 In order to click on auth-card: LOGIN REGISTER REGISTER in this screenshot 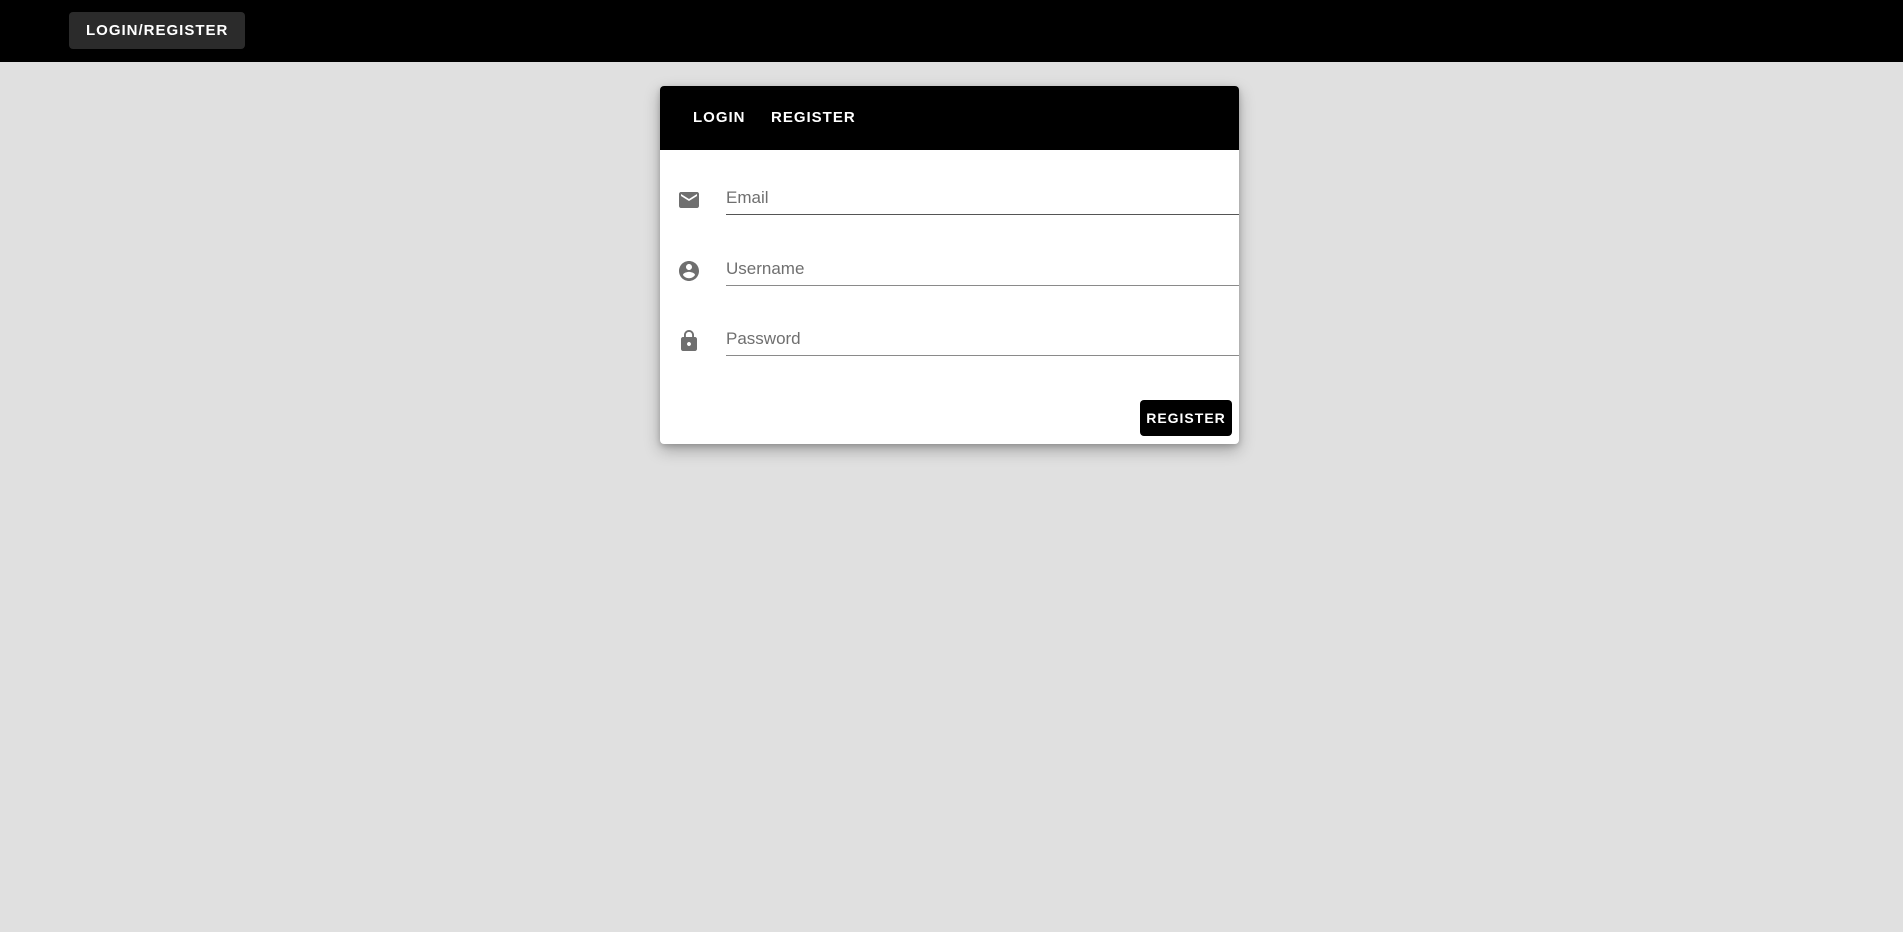, I will do `click(949, 265)`.